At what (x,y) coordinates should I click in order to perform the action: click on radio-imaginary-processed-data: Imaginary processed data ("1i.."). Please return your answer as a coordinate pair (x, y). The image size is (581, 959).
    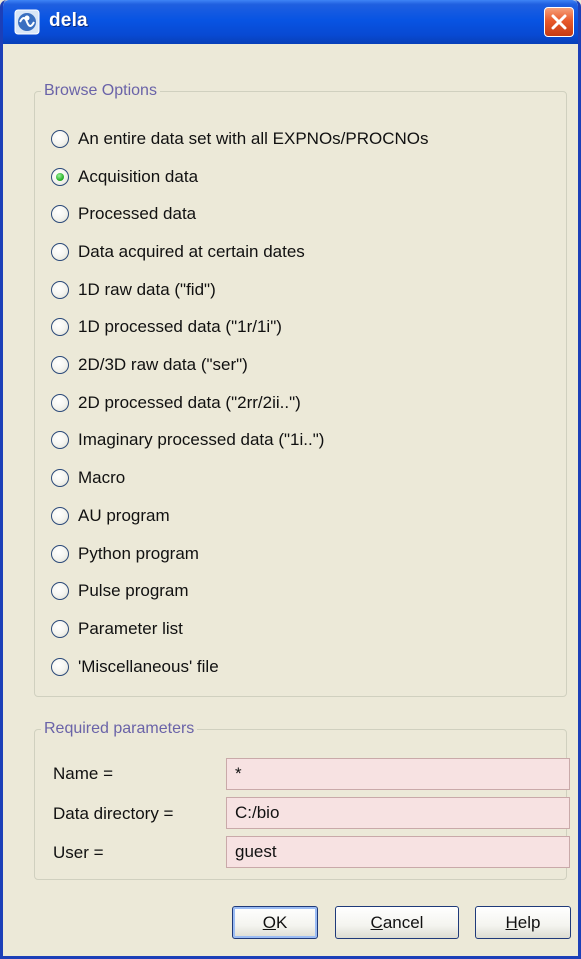
    Looking at the image, I should click on (187, 440).